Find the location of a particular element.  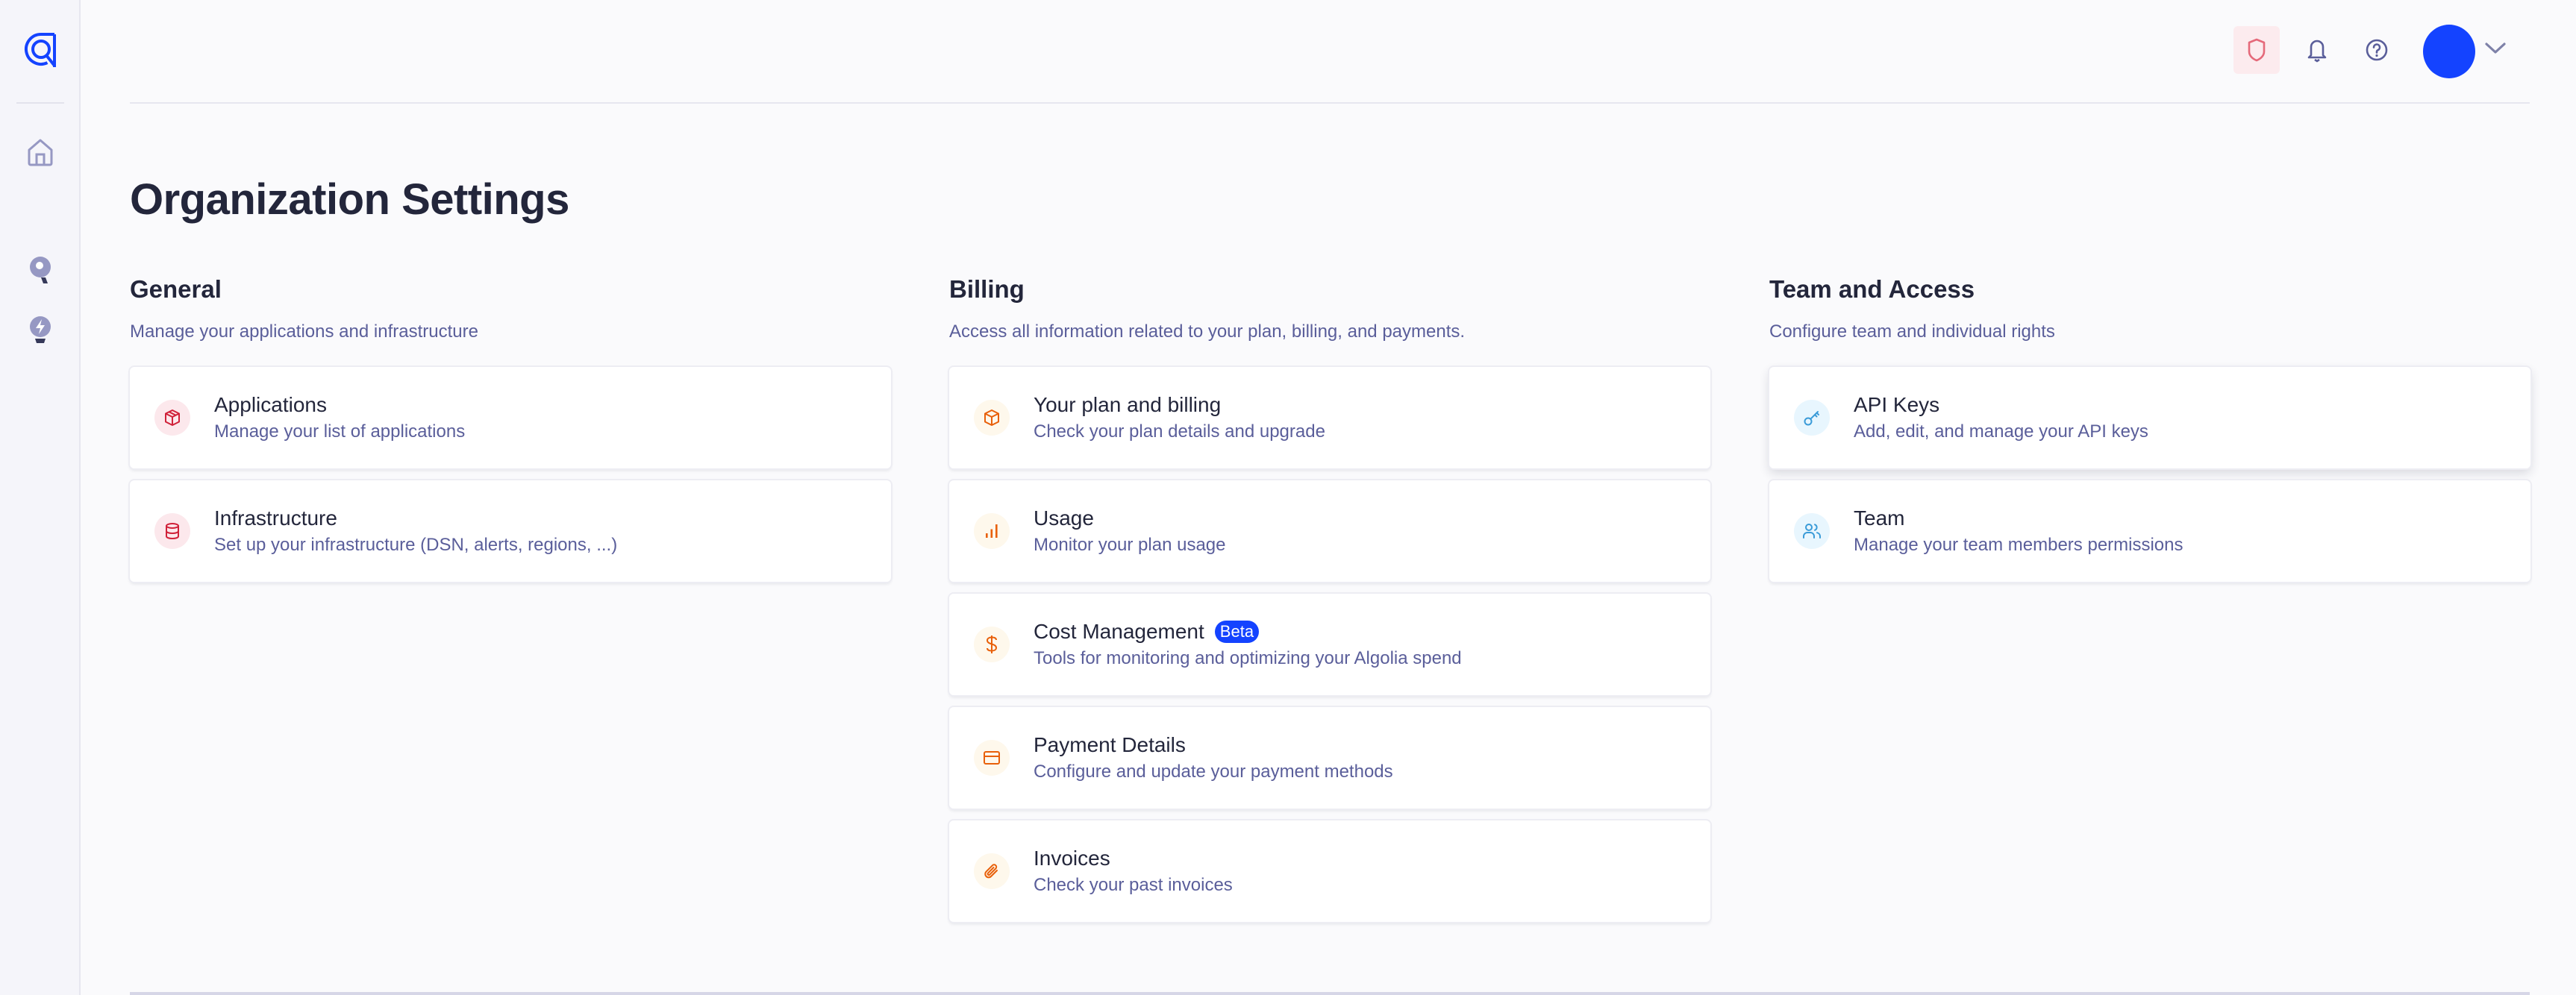

card-title: Your plan and billing is located at coordinates (1128, 404).